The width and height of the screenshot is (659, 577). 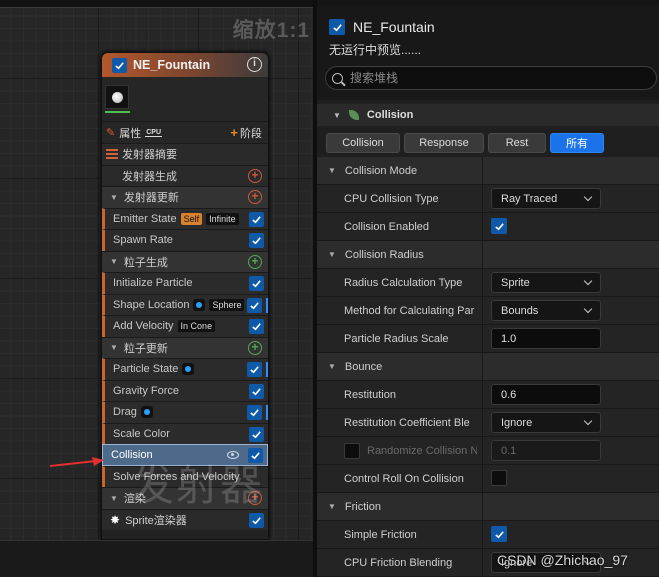 What do you see at coordinates (196, 326) in the screenshot?
I see `in-cone-chip: In Cone` at bounding box center [196, 326].